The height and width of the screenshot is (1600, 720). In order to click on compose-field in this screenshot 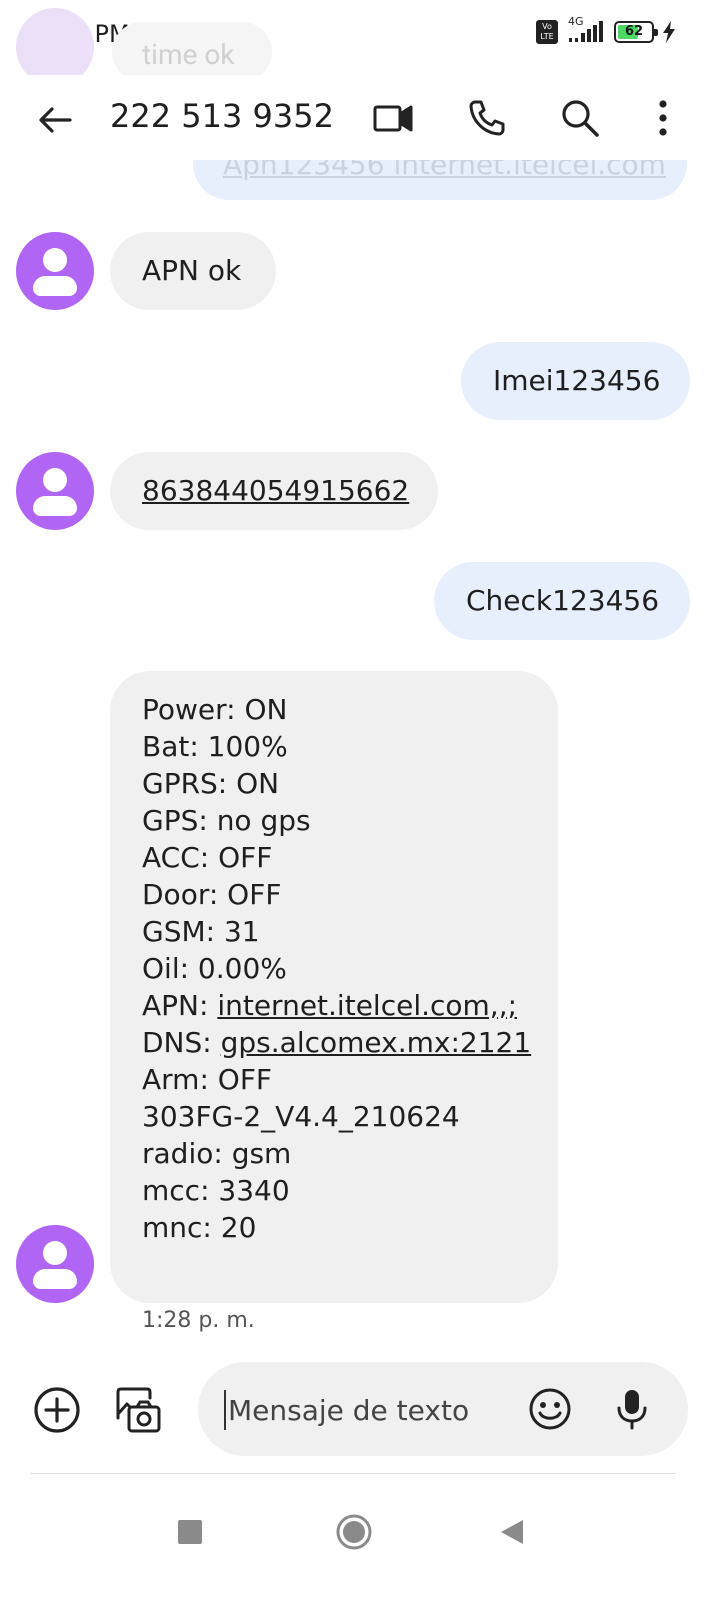, I will do `click(443, 1409)`.